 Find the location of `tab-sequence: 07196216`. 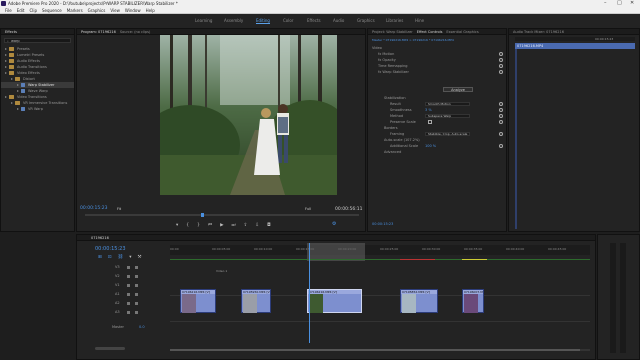

tab-sequence: 07196216 is located at coordinates (100, 238).